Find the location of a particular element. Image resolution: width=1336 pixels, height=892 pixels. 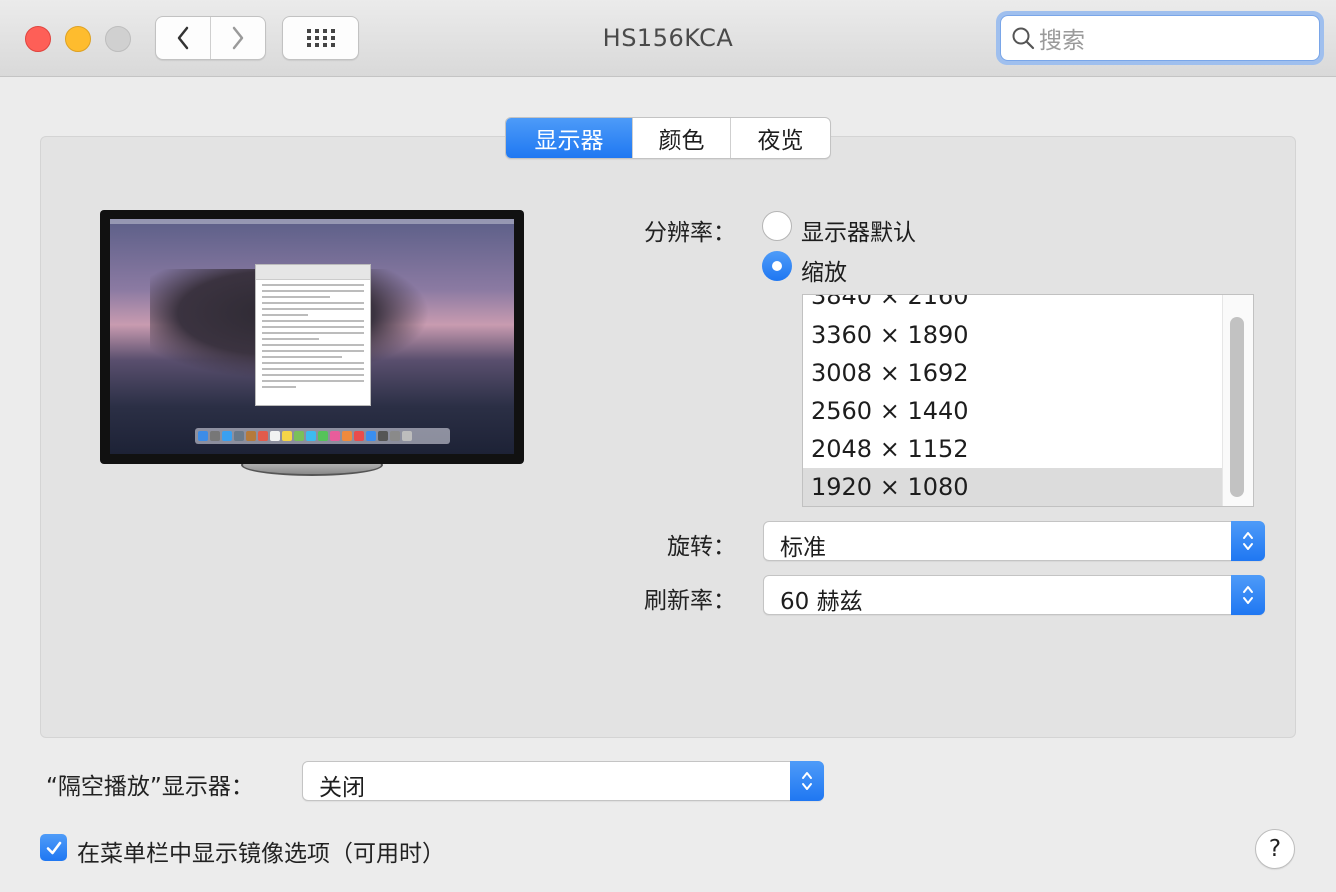

search-placeholder: 搜索 is located at coordinates (1062, 41).